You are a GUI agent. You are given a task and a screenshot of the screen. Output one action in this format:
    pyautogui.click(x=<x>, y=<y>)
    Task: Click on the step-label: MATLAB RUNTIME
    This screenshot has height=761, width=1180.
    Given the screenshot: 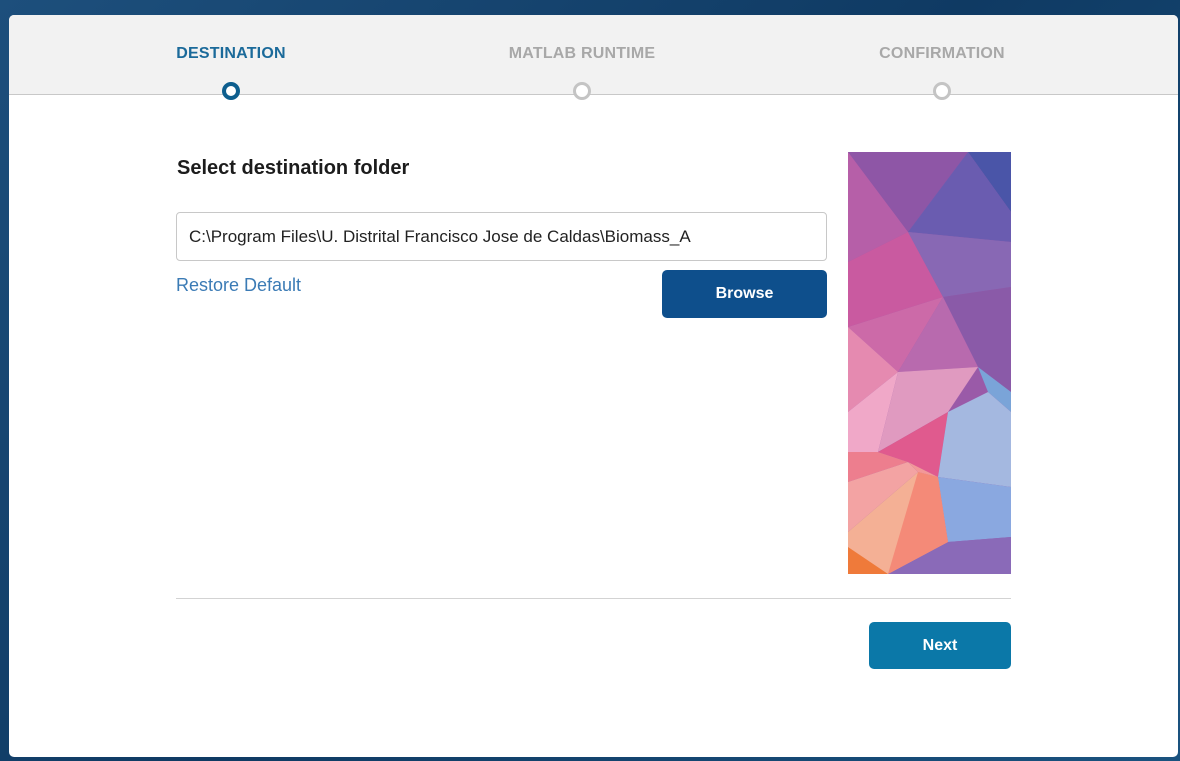 What is the action you would take?
    pyautogui.click(x=582, y=53)
    